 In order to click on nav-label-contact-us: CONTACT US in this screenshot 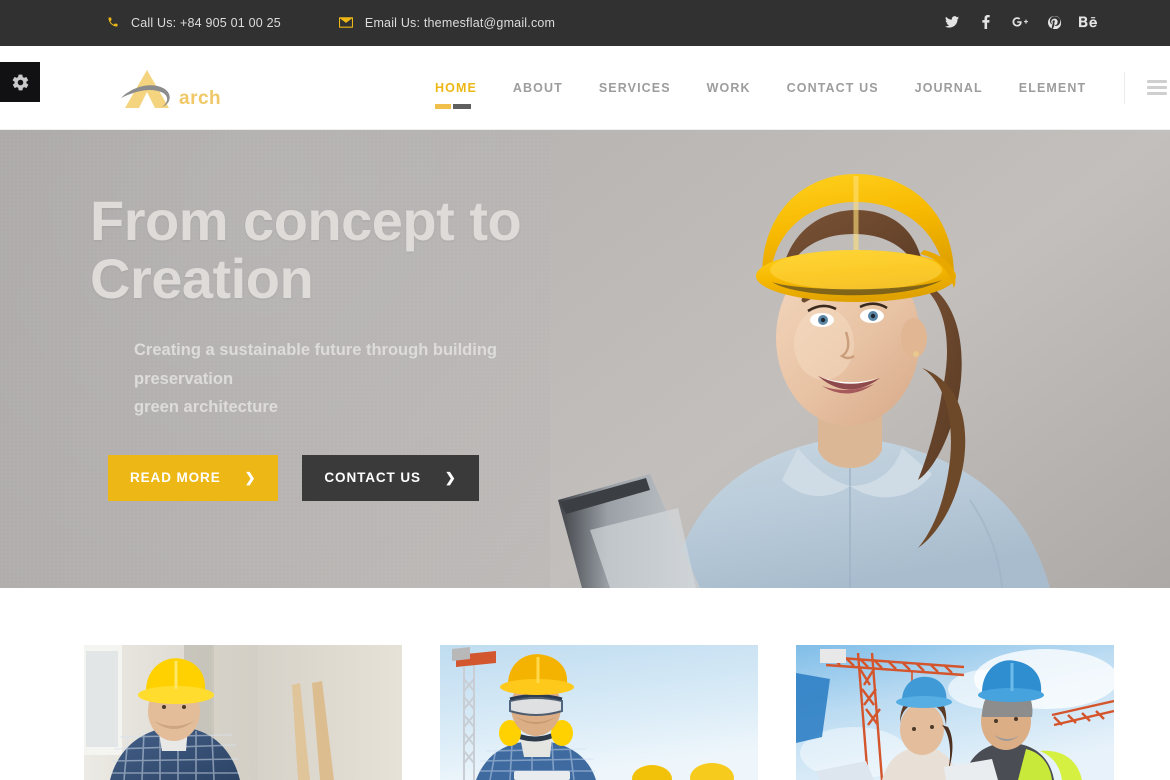, I will do `click(832, 87)`.